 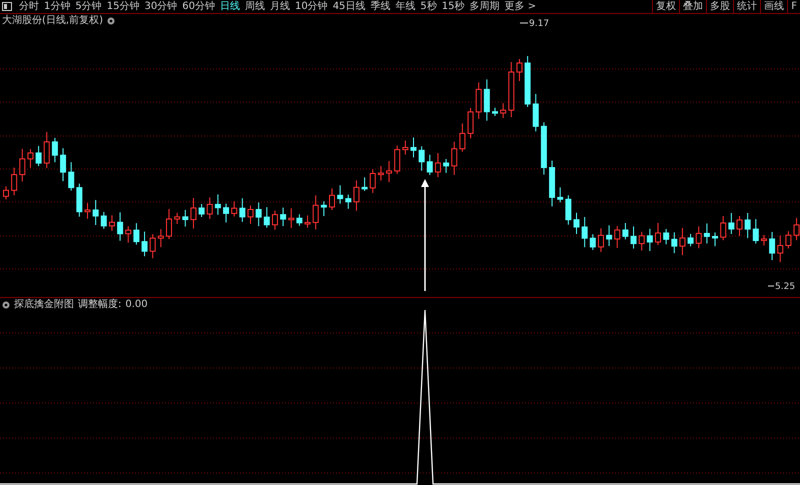 What do you see at coordinates (7, 6) in the screenshot?
I see `window-icon` at bounding box center [7, 6].